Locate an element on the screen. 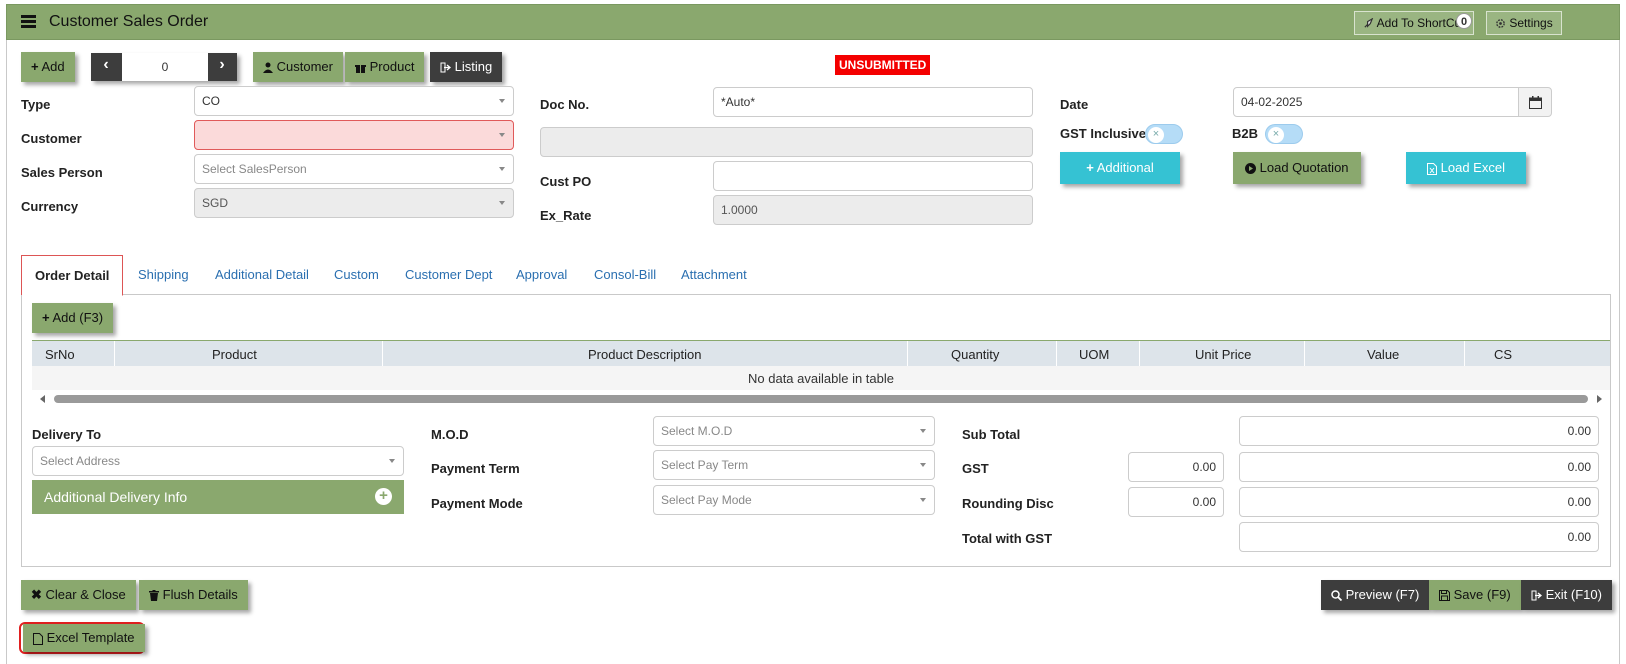  load-excel-button: Load Excel is located at coordinates (1466, 168).